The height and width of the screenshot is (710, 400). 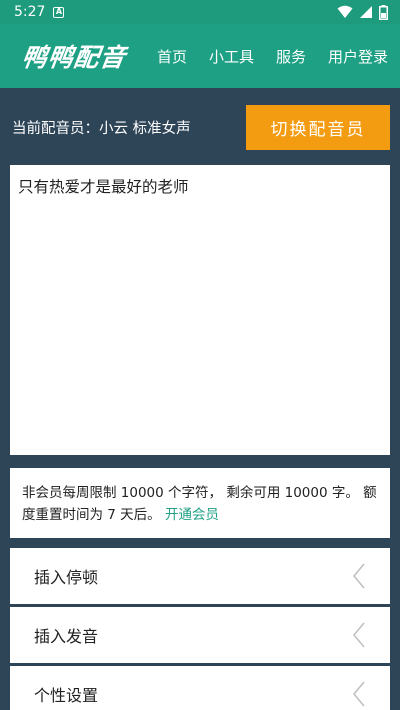 What do you see at coordinates (66, 695) in the screenshot?
I see `option-label: 个性设置` at bounding box center [66, 695].